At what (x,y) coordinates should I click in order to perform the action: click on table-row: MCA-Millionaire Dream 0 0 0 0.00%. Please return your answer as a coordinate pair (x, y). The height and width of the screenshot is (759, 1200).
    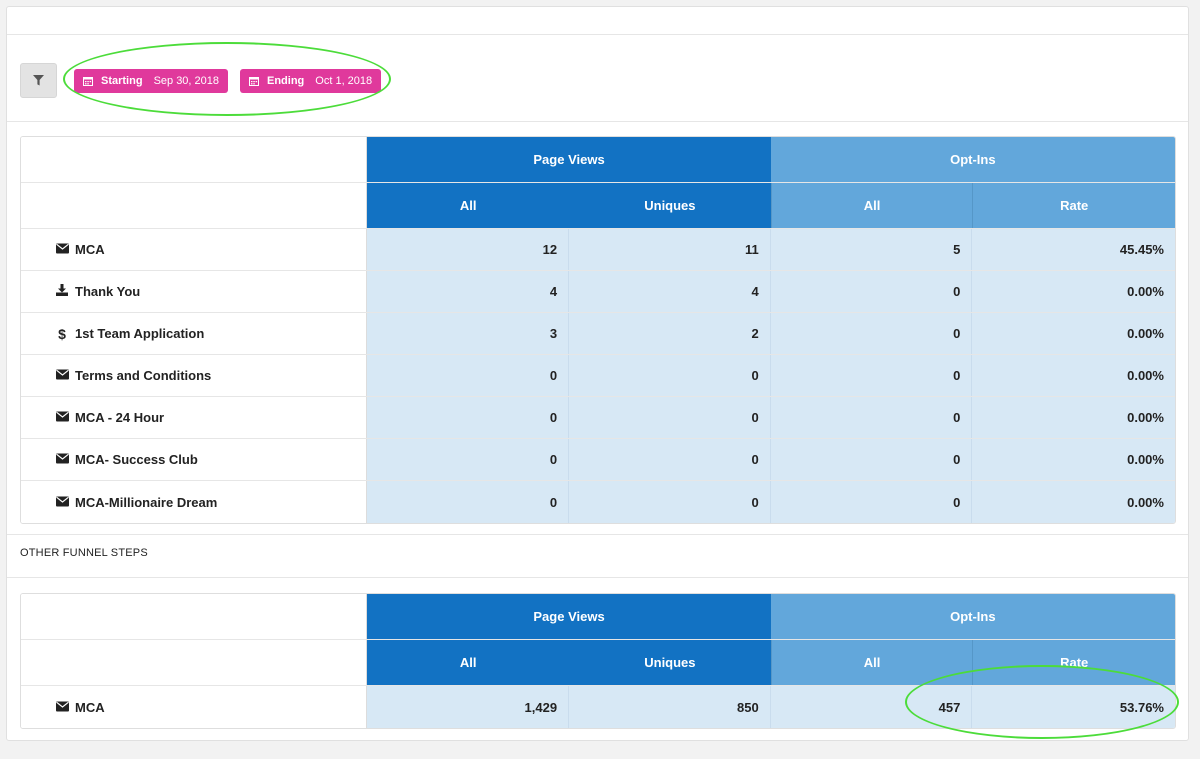
    Looking at the image, I should click on (598, 502).